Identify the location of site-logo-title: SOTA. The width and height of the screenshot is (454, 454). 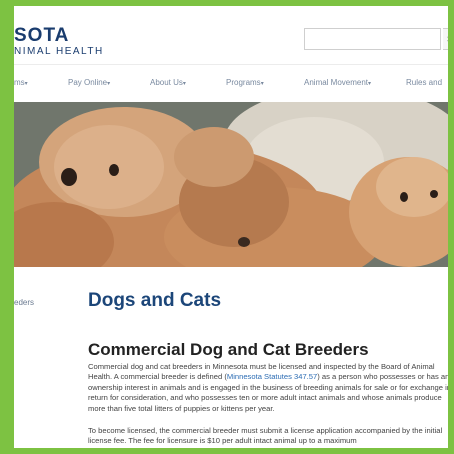
(41, 36).